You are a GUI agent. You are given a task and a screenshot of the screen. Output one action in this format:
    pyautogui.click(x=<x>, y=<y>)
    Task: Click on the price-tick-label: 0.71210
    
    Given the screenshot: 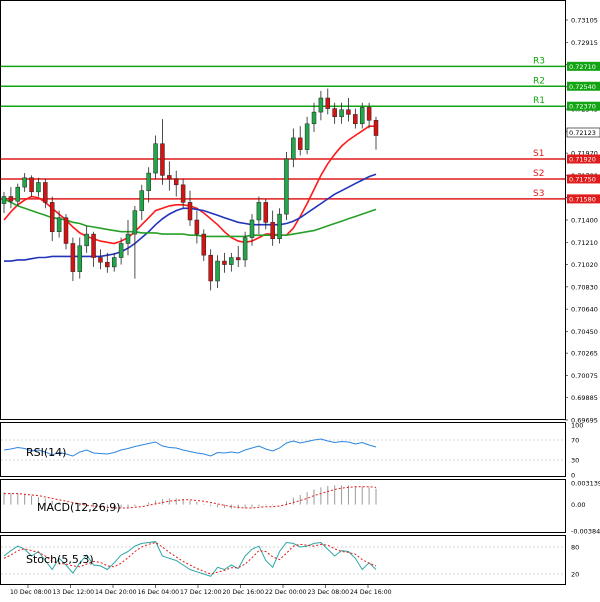 What is the action you would take?
    pyautogui.click(x=584, y=243)
    